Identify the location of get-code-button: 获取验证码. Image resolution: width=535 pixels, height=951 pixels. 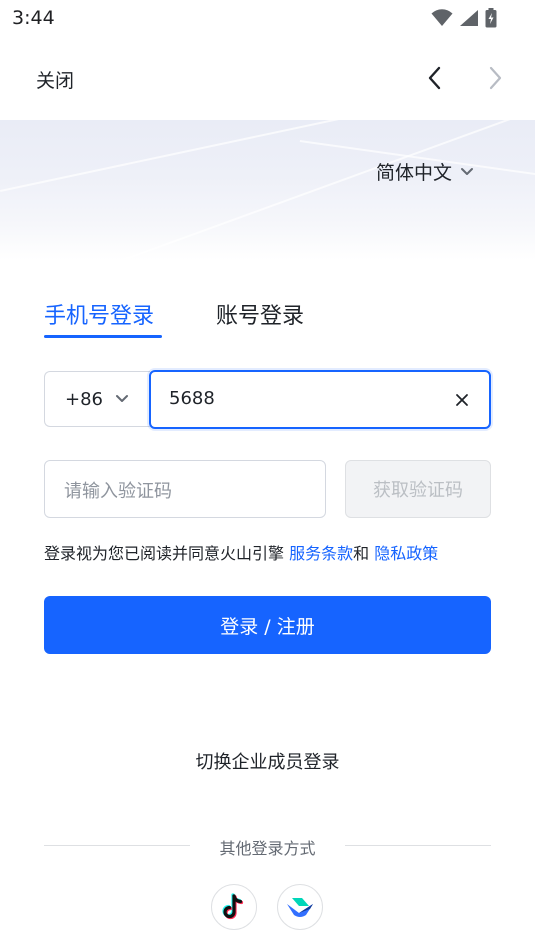
(418, 489).